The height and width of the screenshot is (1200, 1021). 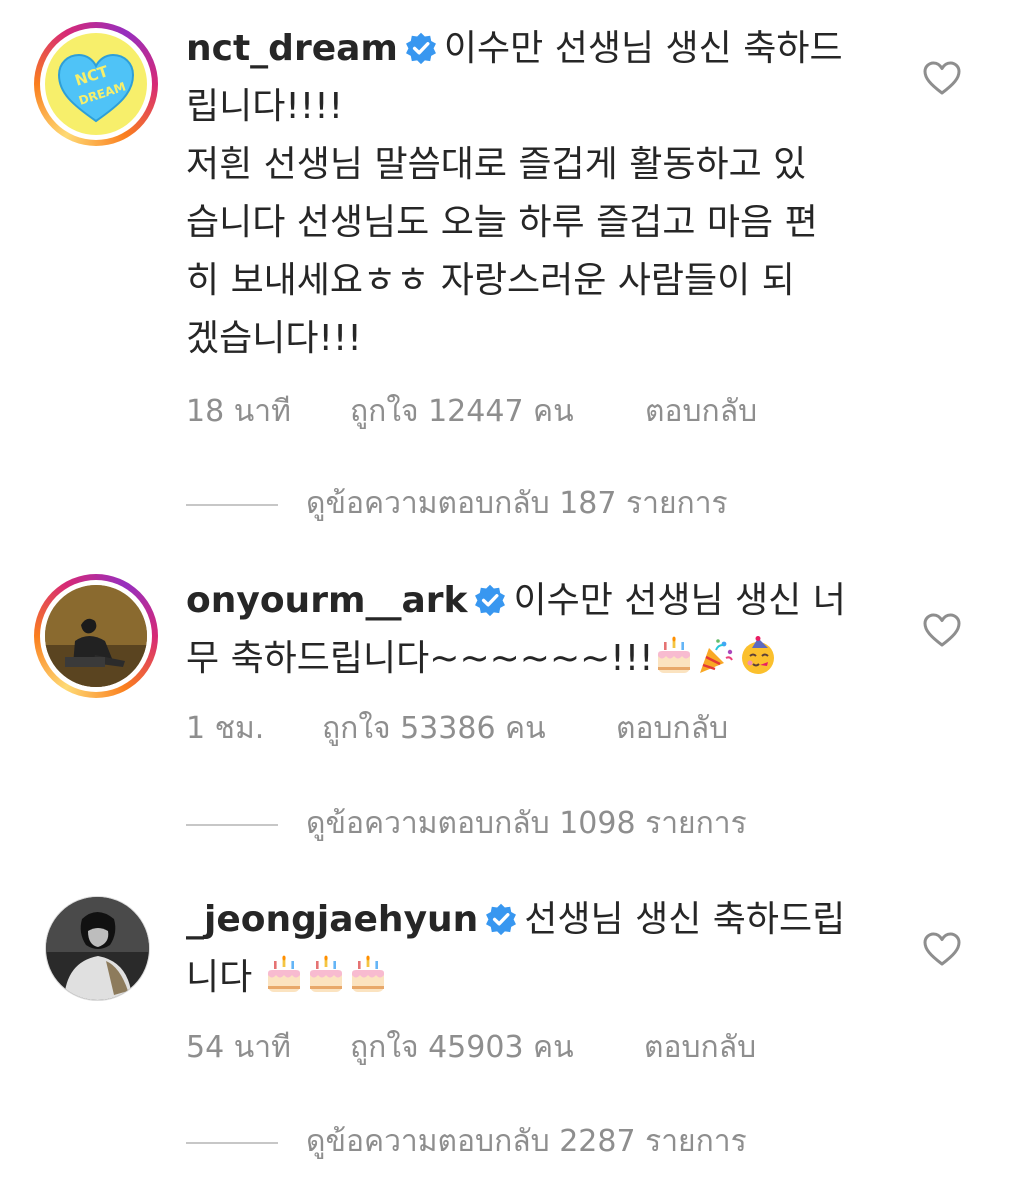 What do you see at coordinates (225, 728) in the screenshot?
I see `timestamp: 1 ชม.` at bounding box center [225, 728].